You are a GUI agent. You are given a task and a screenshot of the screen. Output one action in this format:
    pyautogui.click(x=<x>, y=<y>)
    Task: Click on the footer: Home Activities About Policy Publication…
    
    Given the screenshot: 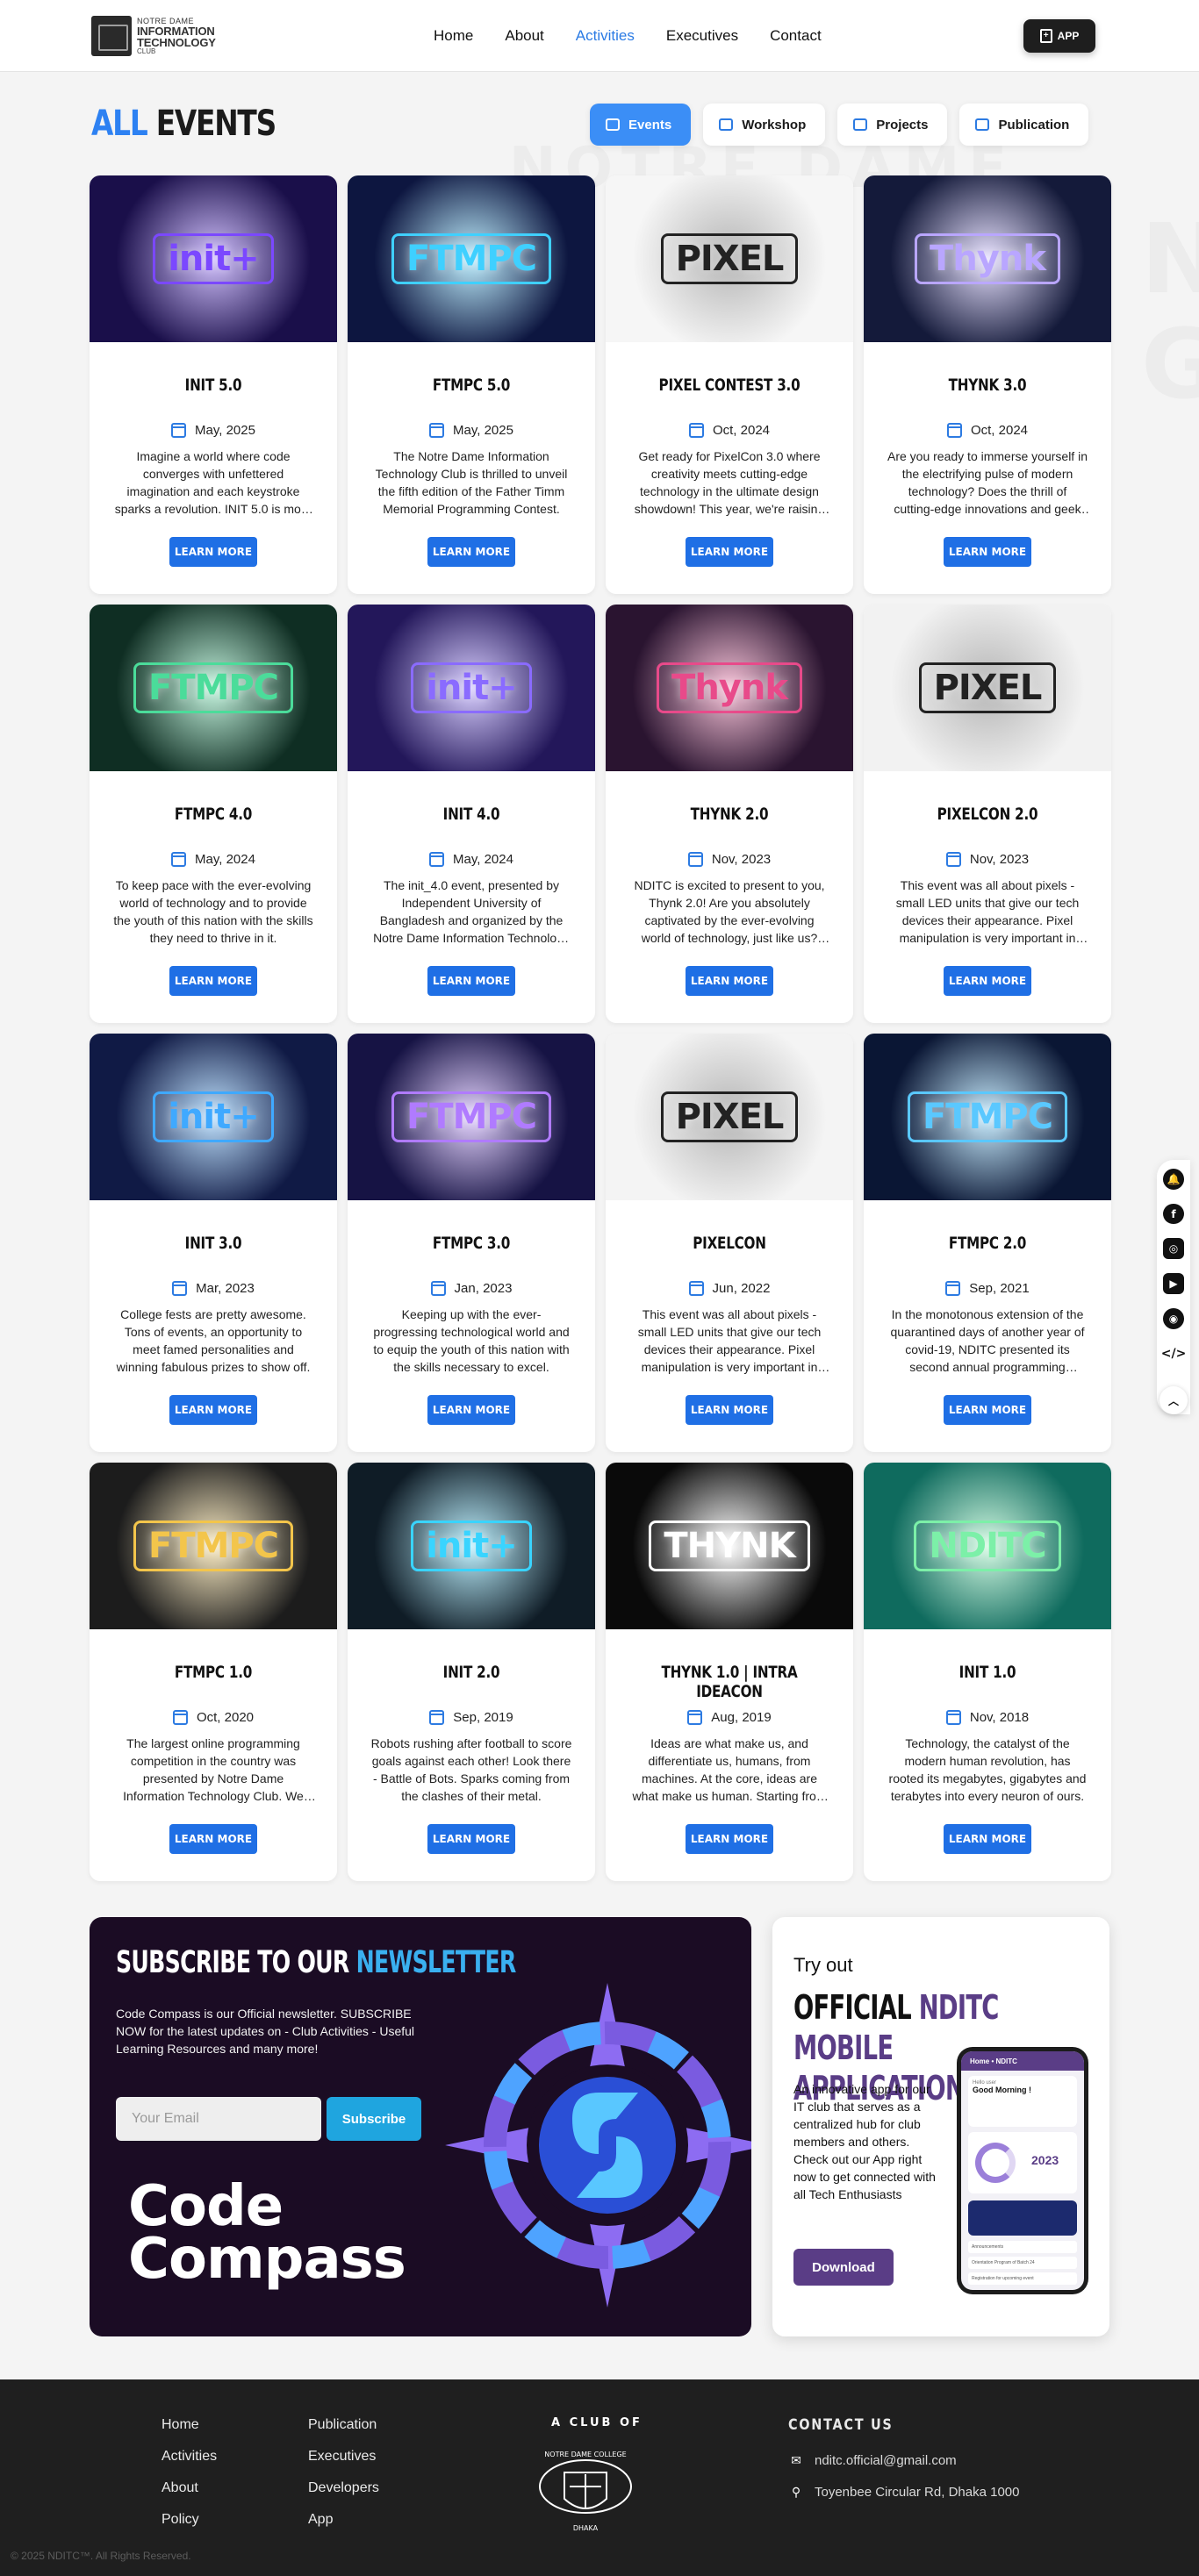 What is the action you would take?
    pyautogui.click(x=599, y=2477)
    